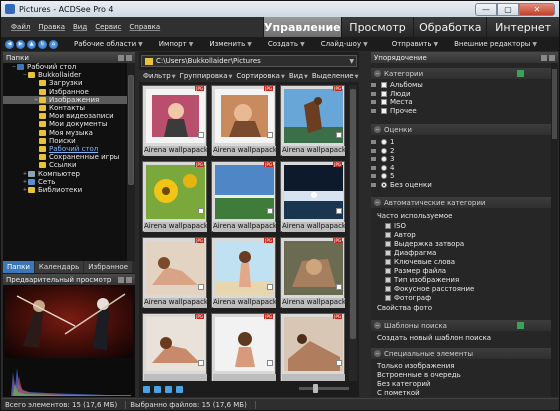  What do you see at coordinates (486, 9) in the screenshot?
I see `minimize-button: —` at bounding box center [486, 9].